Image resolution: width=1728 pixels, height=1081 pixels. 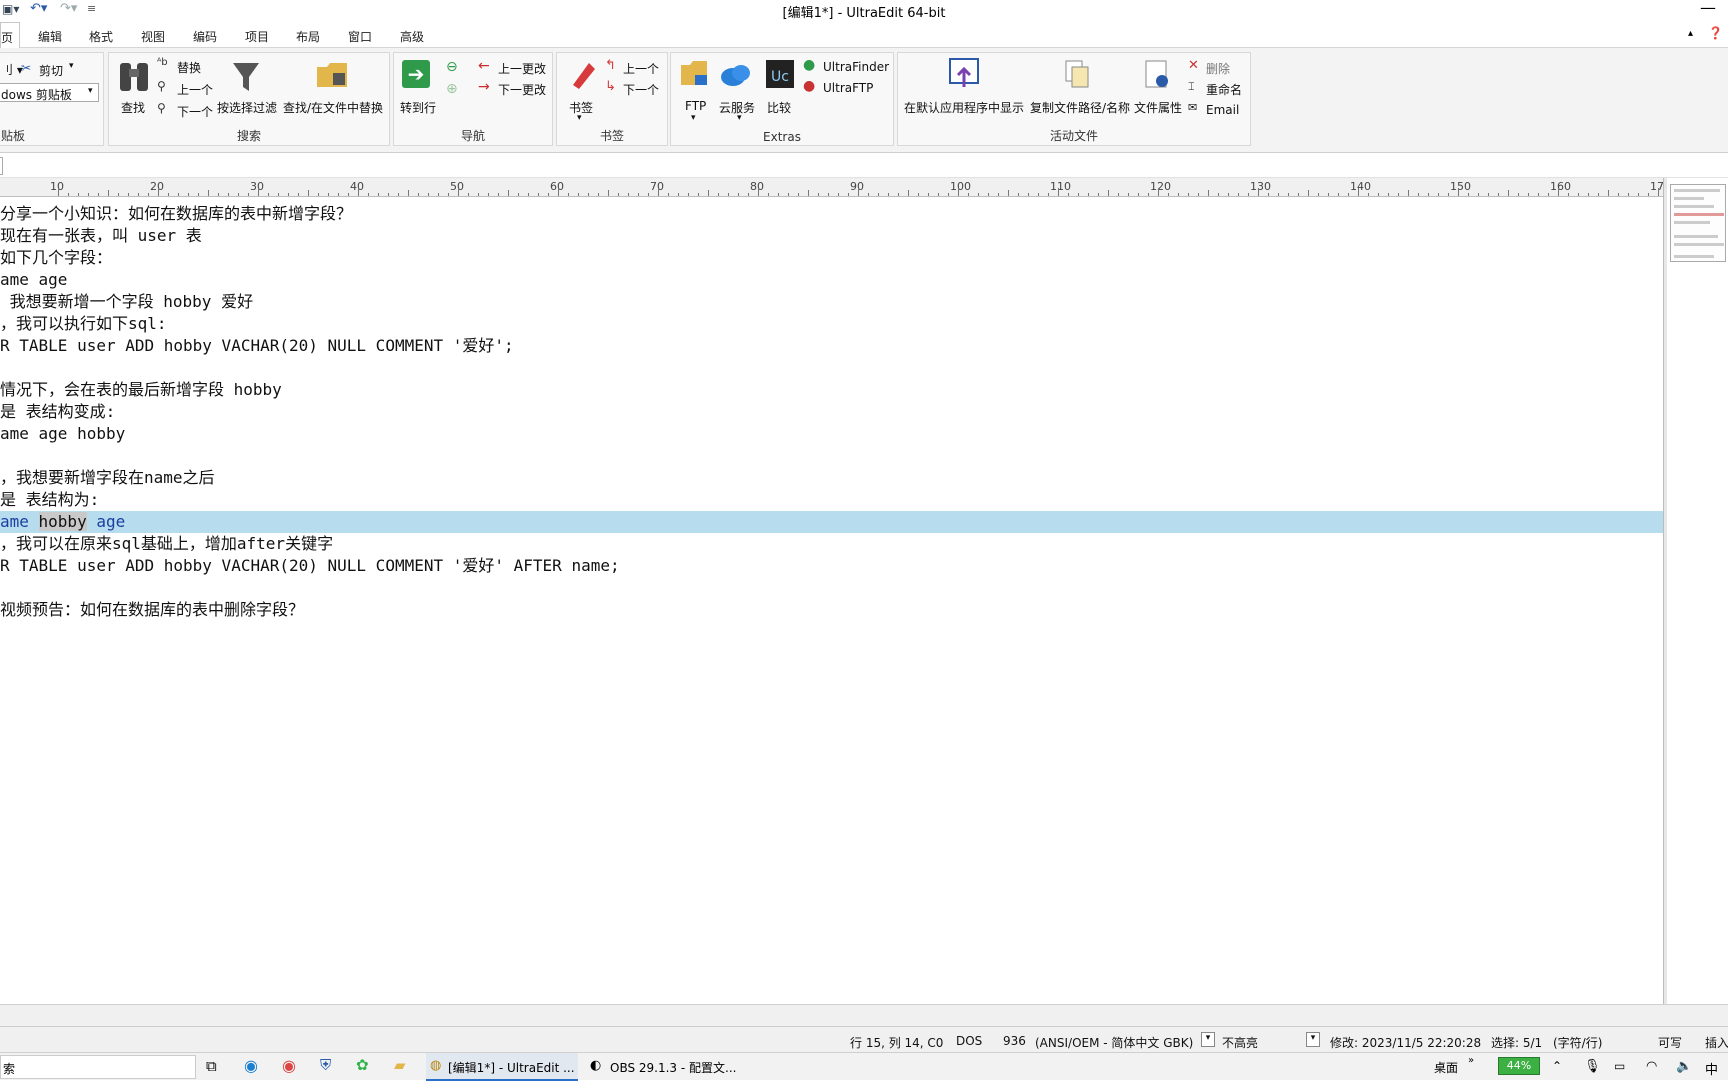 I want to click on highlight-mode-select: 不高亮, so click(x=1240, y=1042).